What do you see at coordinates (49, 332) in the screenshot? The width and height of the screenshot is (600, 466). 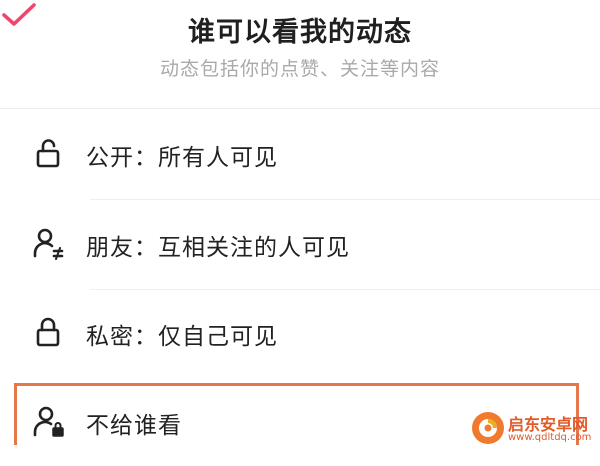 I see `lock-icon` at bounding box center [49, 332].